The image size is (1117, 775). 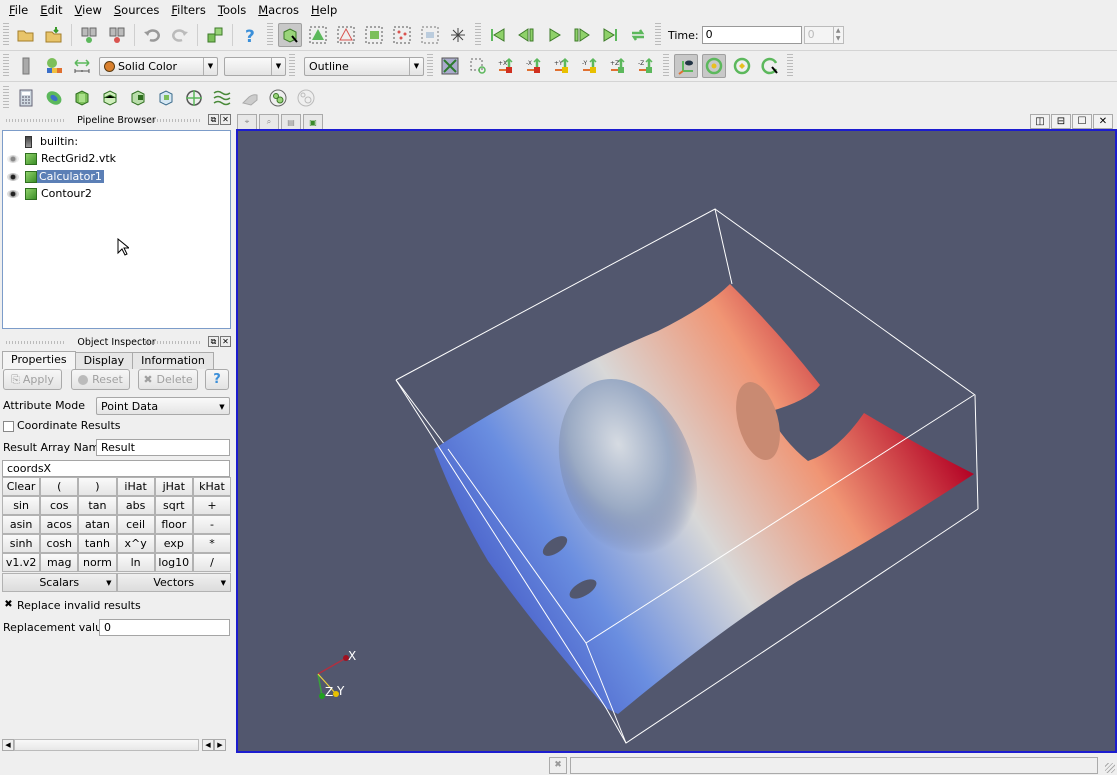 What do you see at coordinates (163, 447) in the screenshot?
I see `result-array-name-input: Result` at bounding box center [163, 447].